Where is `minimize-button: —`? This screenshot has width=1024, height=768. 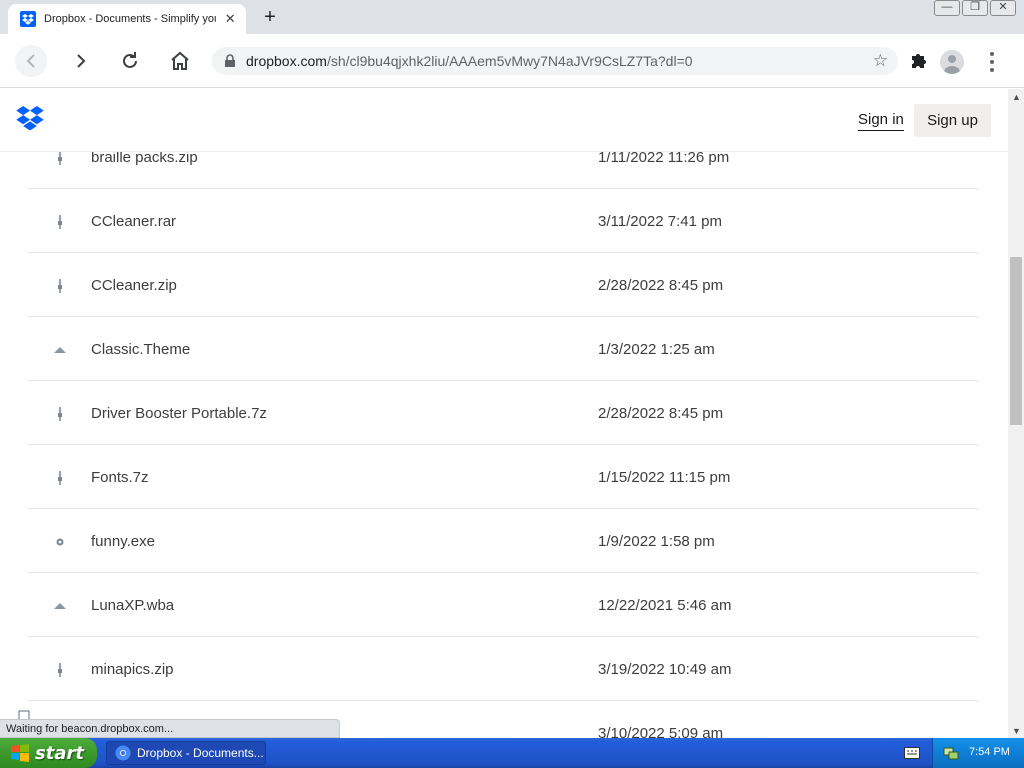
minimize-button: — is located at coordinates (947, 8).